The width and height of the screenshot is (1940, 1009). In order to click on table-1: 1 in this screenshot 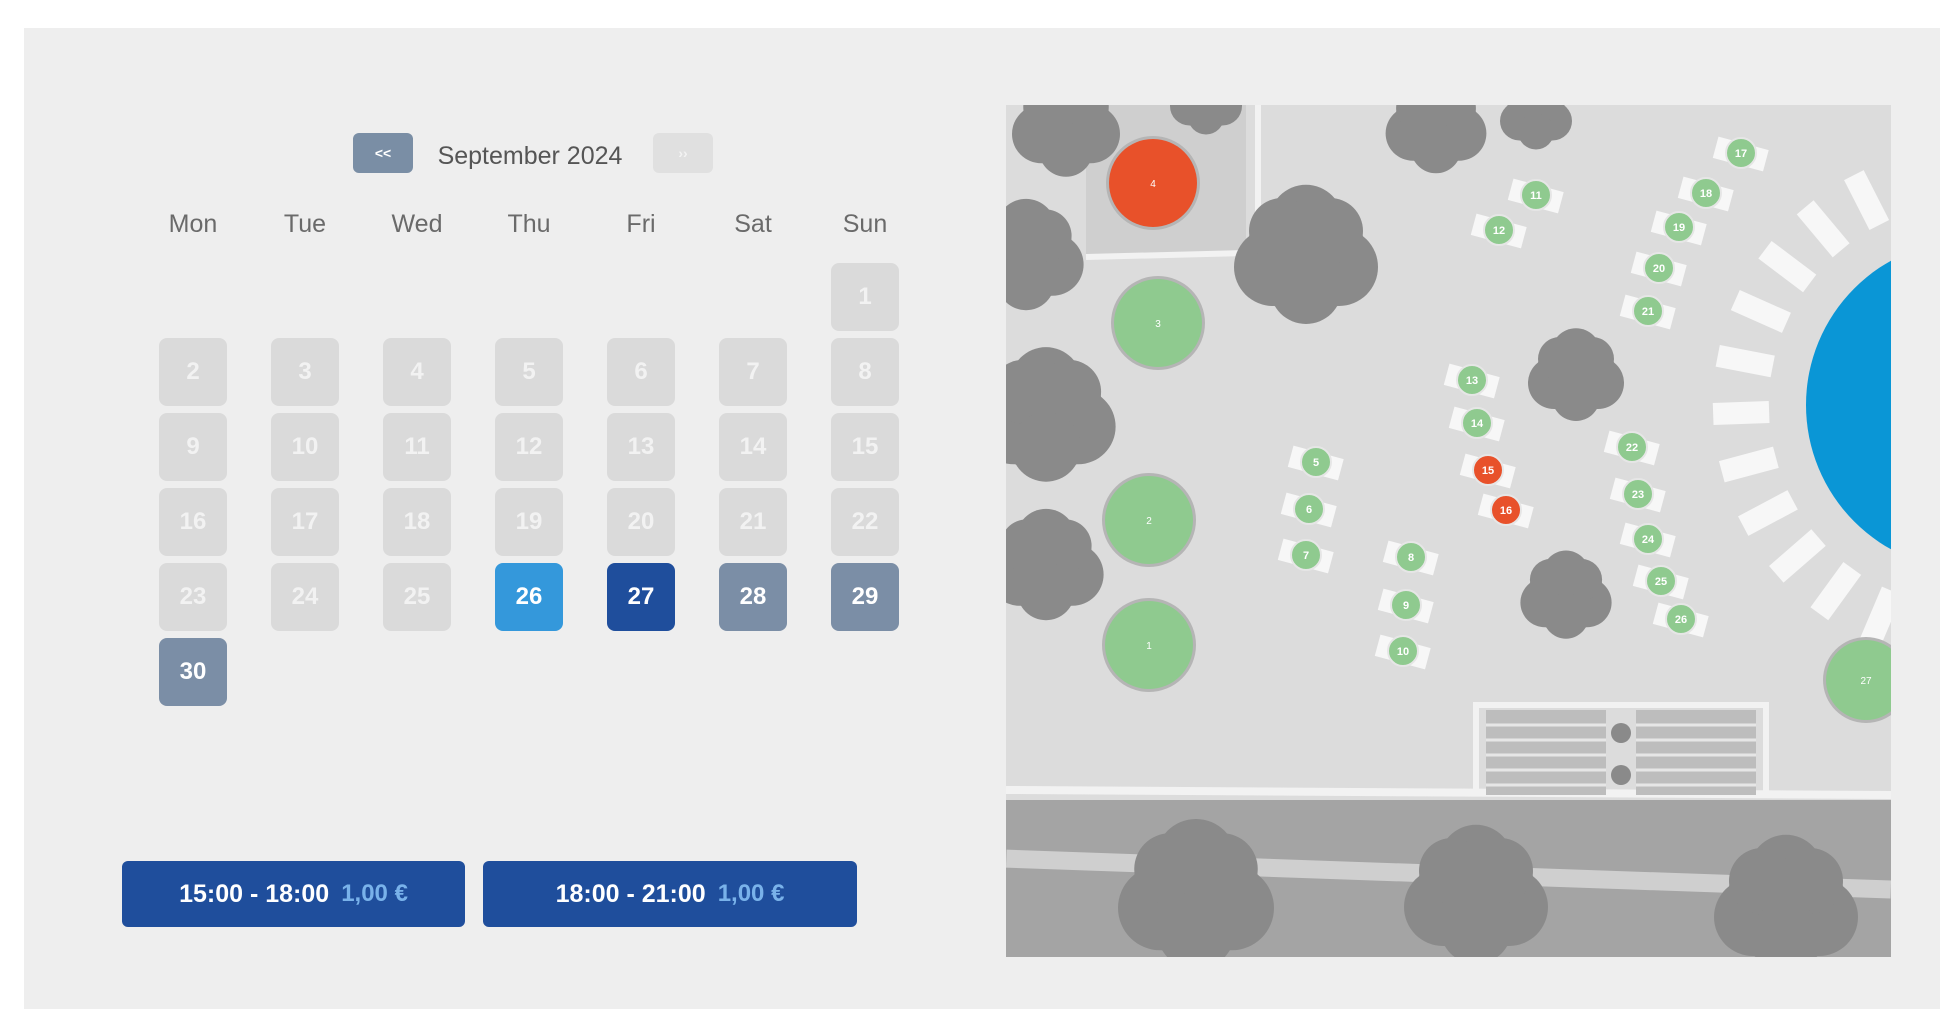, I will do `click(1149, 645)`.